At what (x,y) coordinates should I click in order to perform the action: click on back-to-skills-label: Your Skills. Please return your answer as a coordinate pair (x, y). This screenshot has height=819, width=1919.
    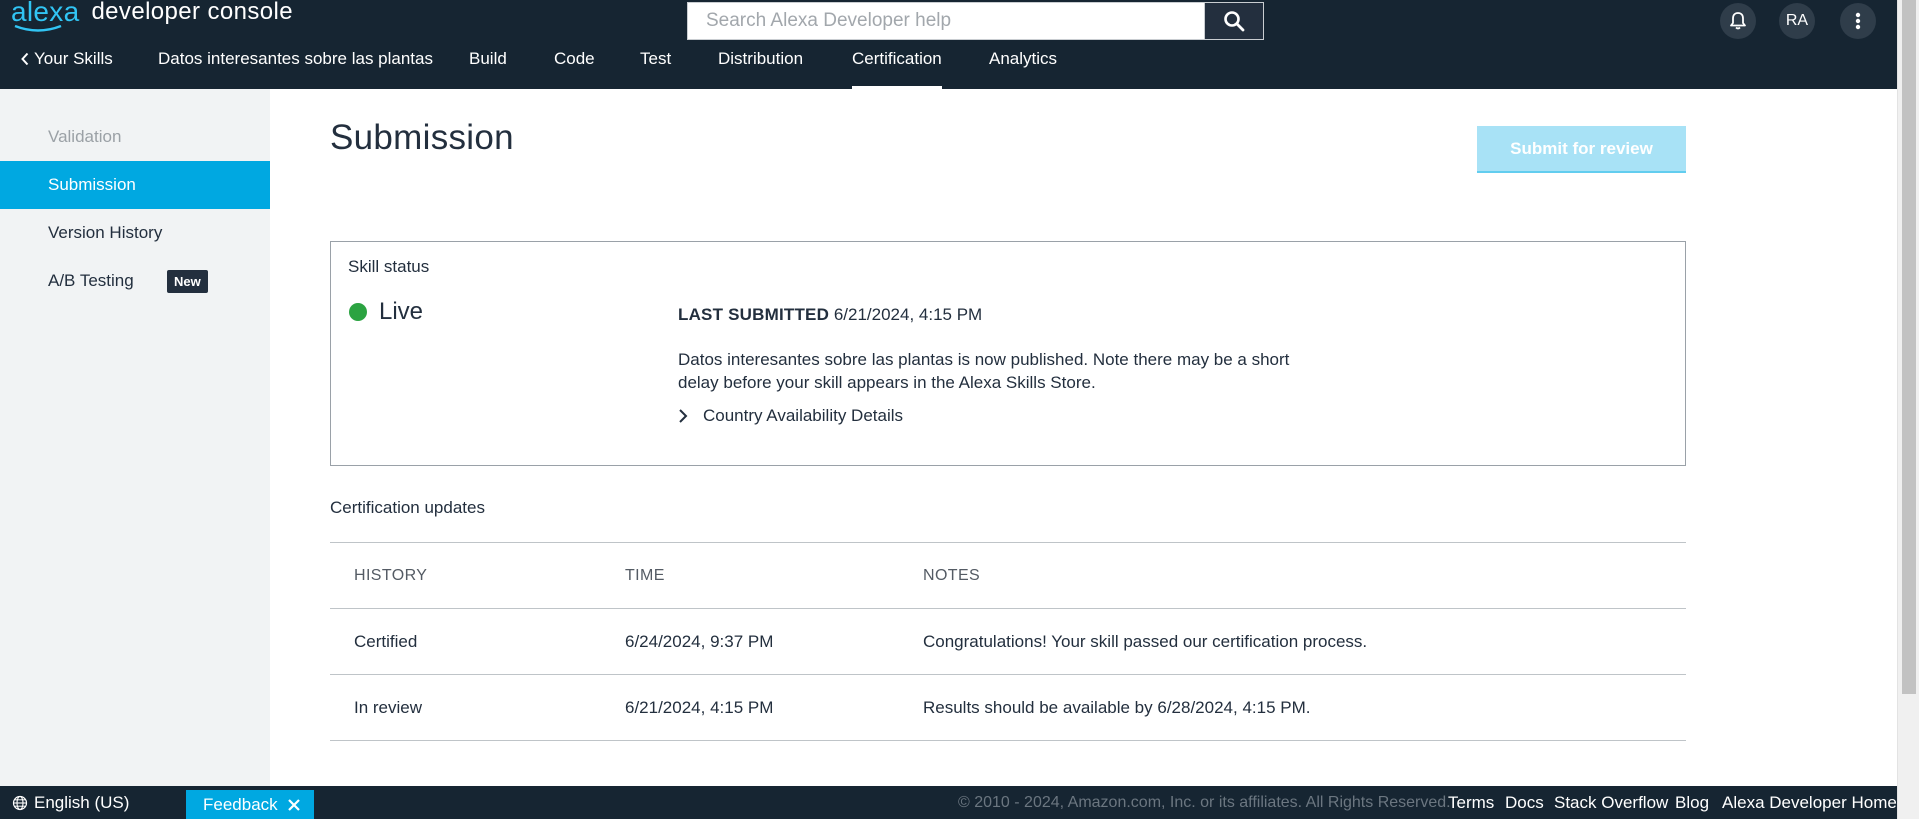
    Looking at the image, I should click on (73, 58).